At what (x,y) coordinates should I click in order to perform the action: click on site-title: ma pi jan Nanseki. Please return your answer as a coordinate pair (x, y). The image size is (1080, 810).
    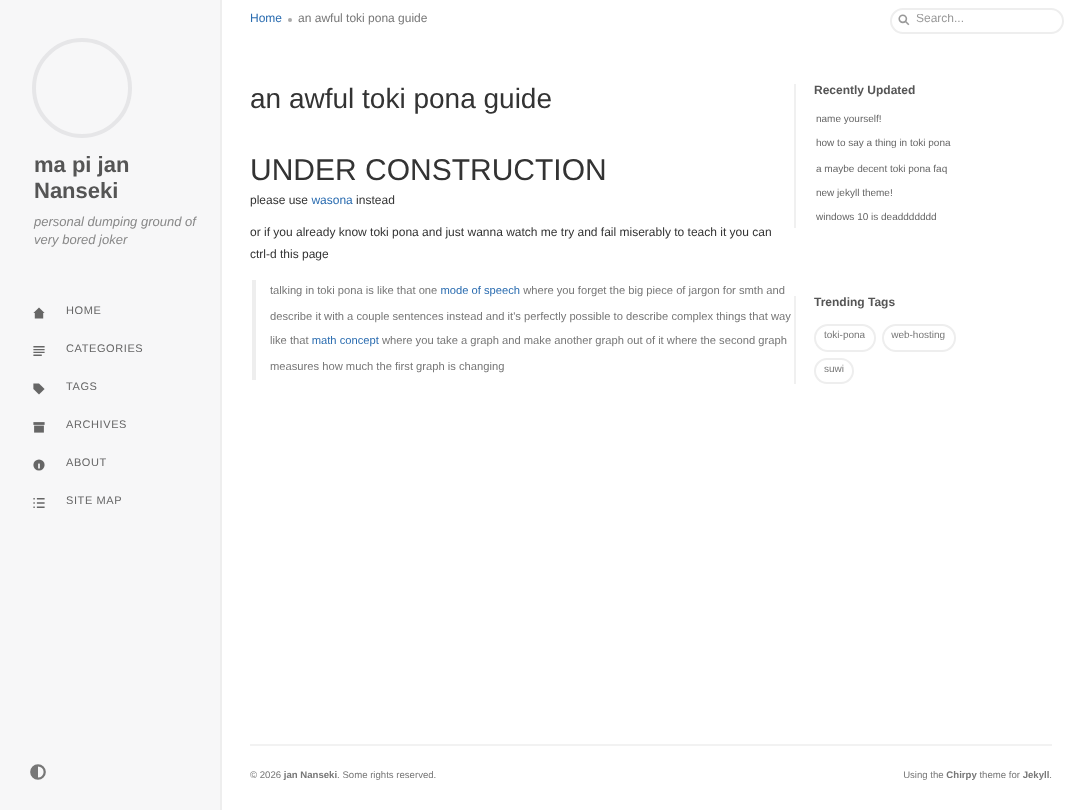
    Looking at the image, I should click on (114, 180).